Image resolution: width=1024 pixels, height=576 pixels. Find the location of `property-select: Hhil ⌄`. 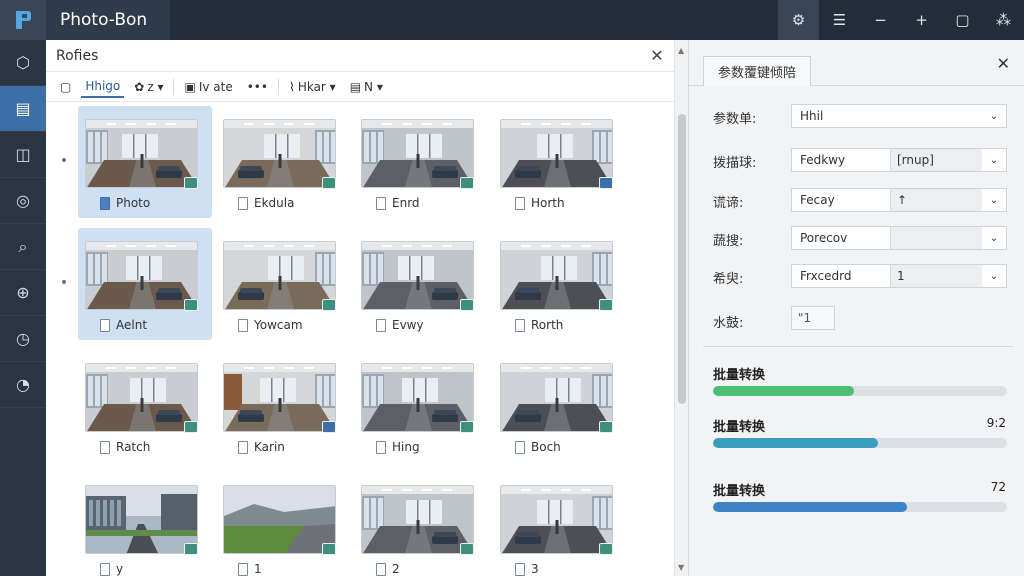

property-select: Hhil ⌄ is located at coordinates (899, 116).